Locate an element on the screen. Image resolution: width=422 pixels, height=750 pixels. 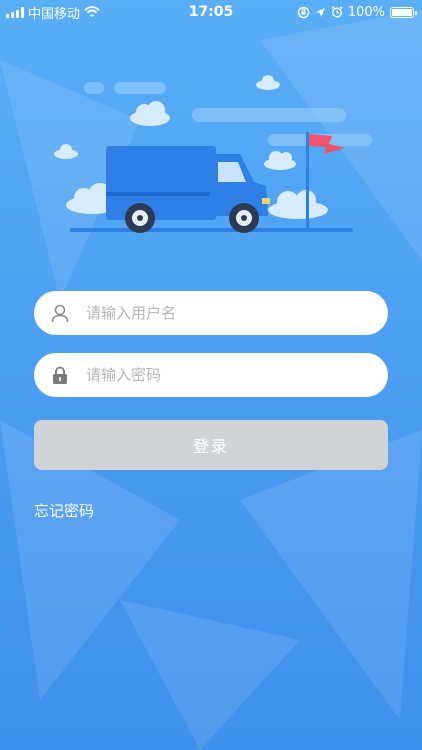
signal-icon is located at coordinates (15, 12).